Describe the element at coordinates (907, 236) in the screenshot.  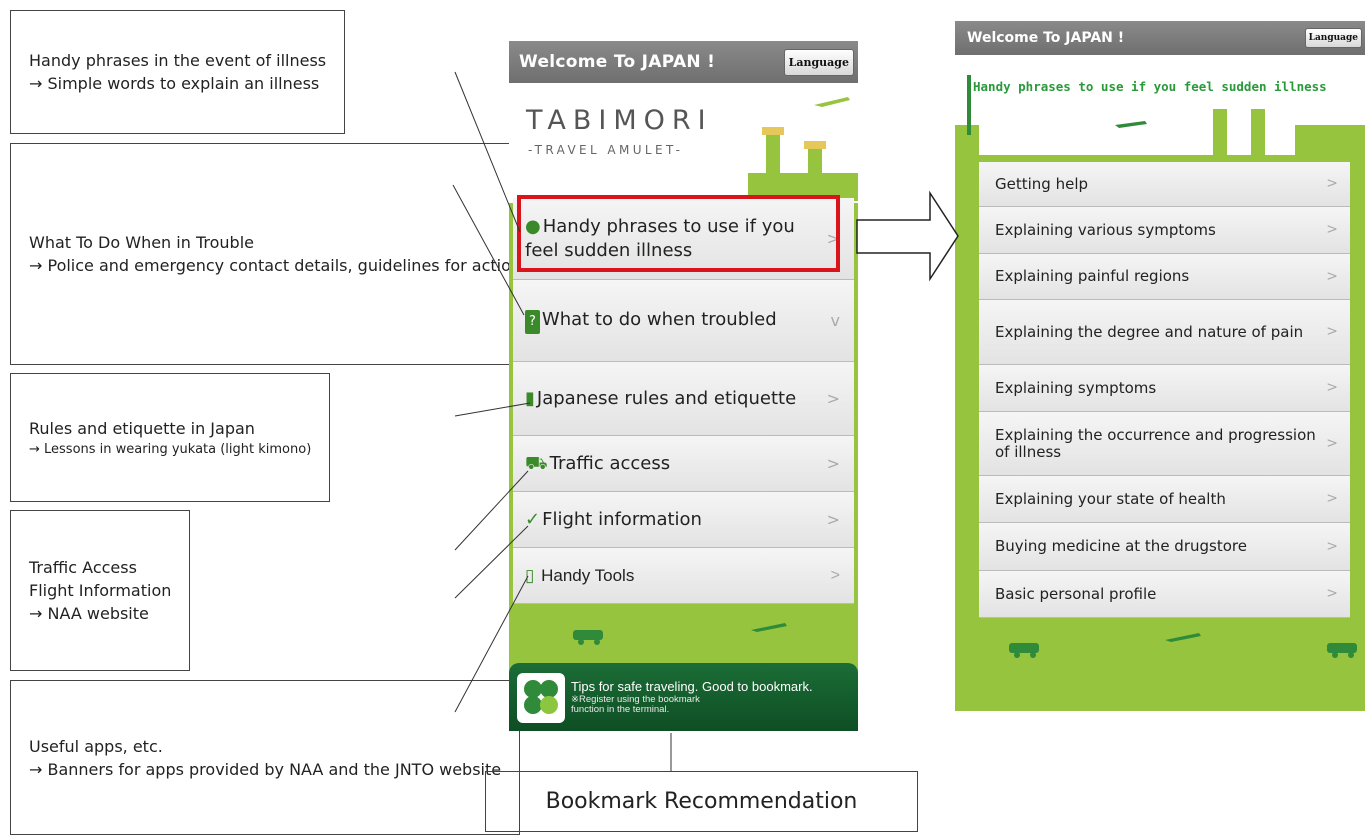
I see `arrow-right-icon` at that location.